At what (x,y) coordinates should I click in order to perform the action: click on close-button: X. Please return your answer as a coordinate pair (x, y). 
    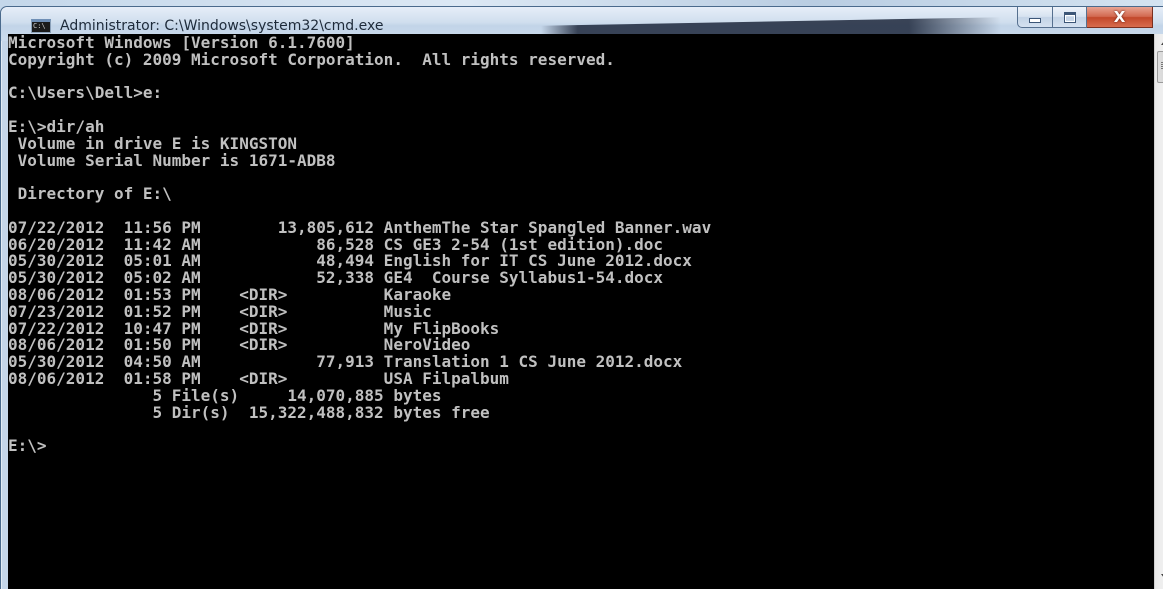
    Looking at the image, I should click on (1120, 17).